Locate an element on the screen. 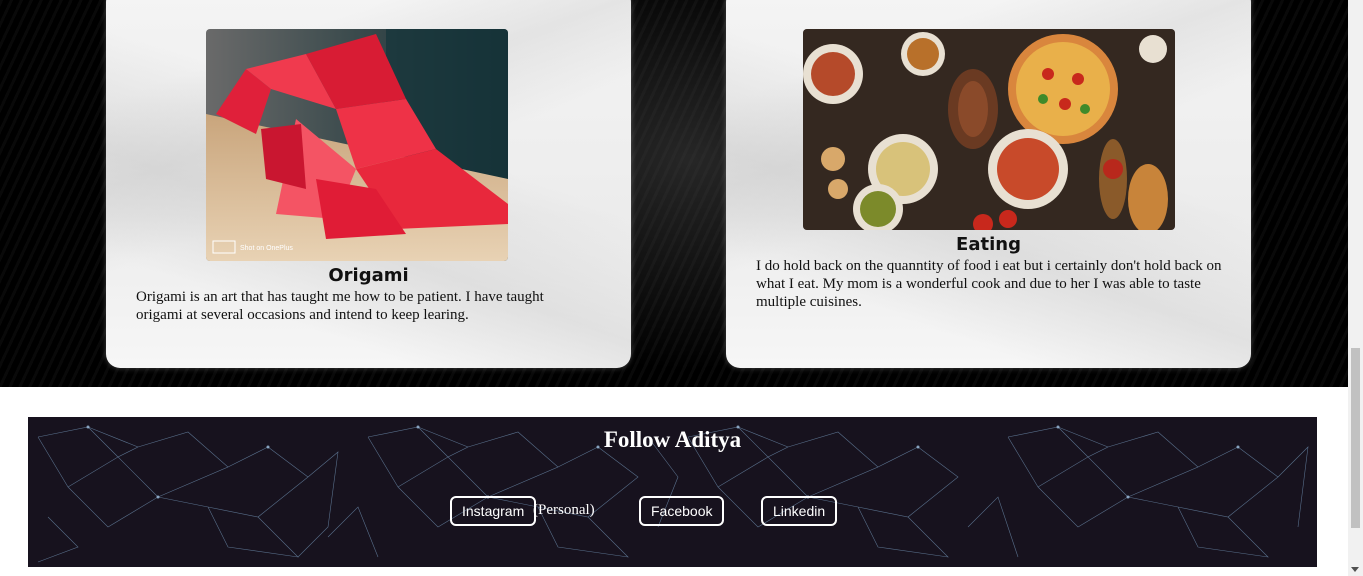  origami-photo: Shot on OnePlus is located at coordinates (357, 145).